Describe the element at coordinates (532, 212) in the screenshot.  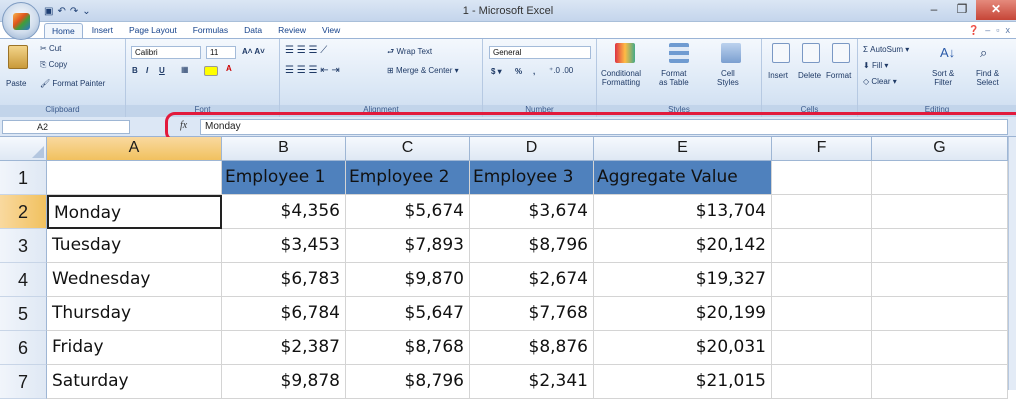
I see `cell-d2: $3,674` at that location.